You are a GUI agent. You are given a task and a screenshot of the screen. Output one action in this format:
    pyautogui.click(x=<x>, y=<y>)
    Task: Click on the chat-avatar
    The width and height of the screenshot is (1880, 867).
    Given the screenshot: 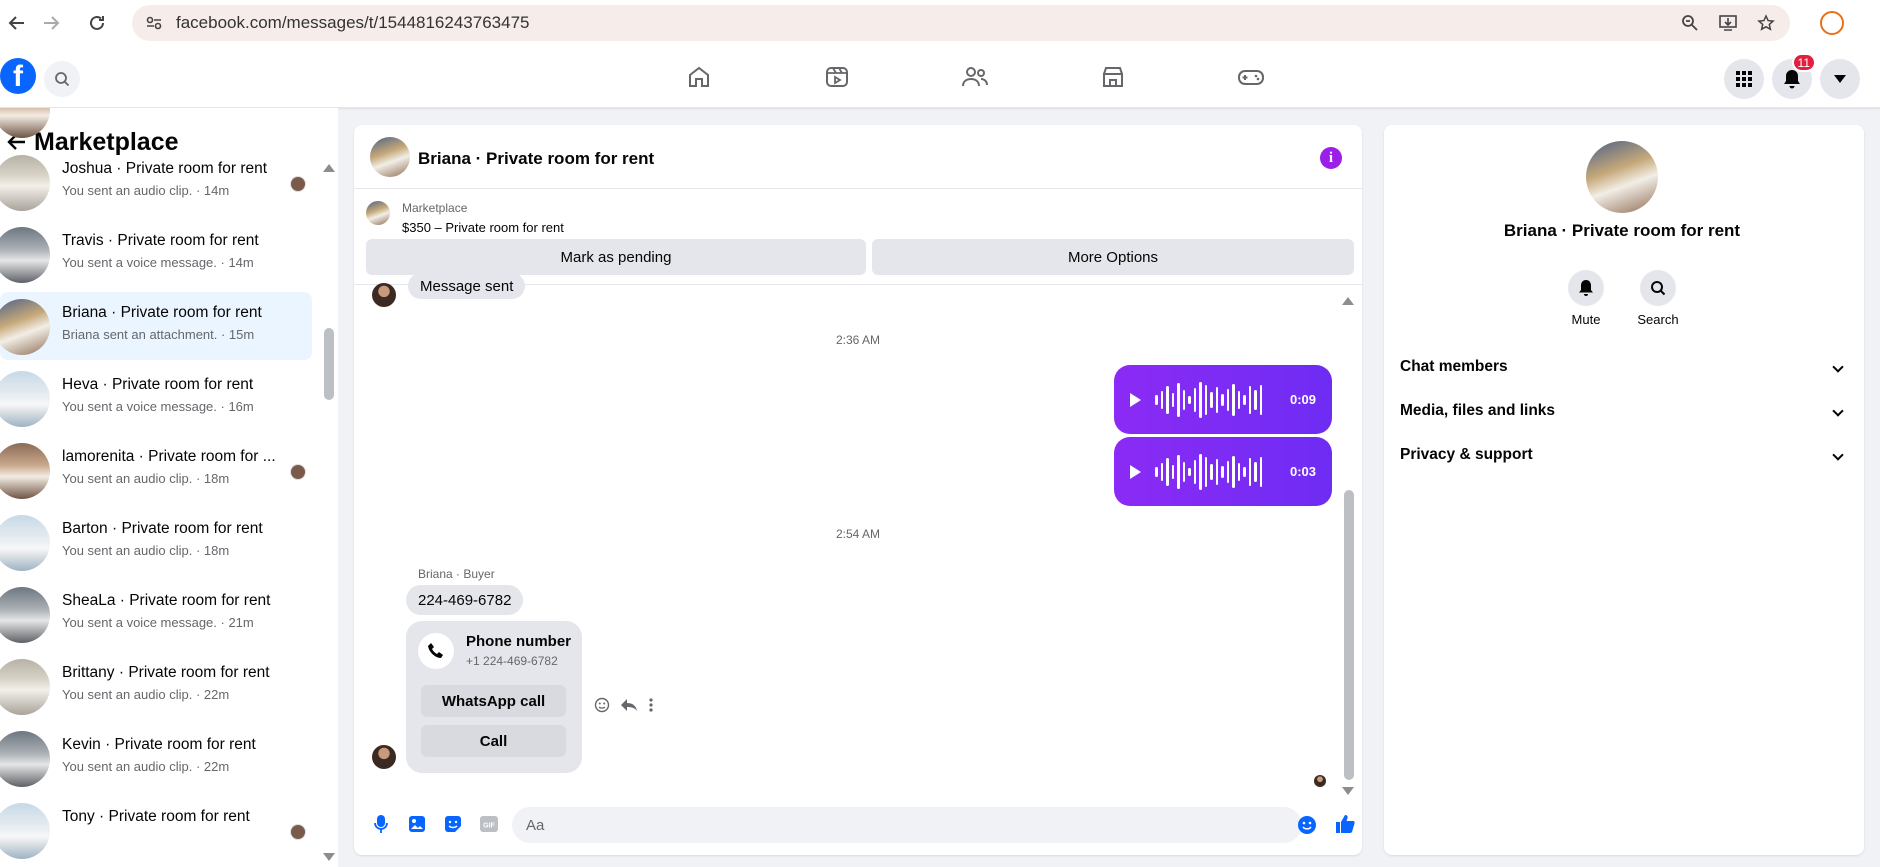 What is the action you would take?
    pyautogui.click(x=390, y=157)
    